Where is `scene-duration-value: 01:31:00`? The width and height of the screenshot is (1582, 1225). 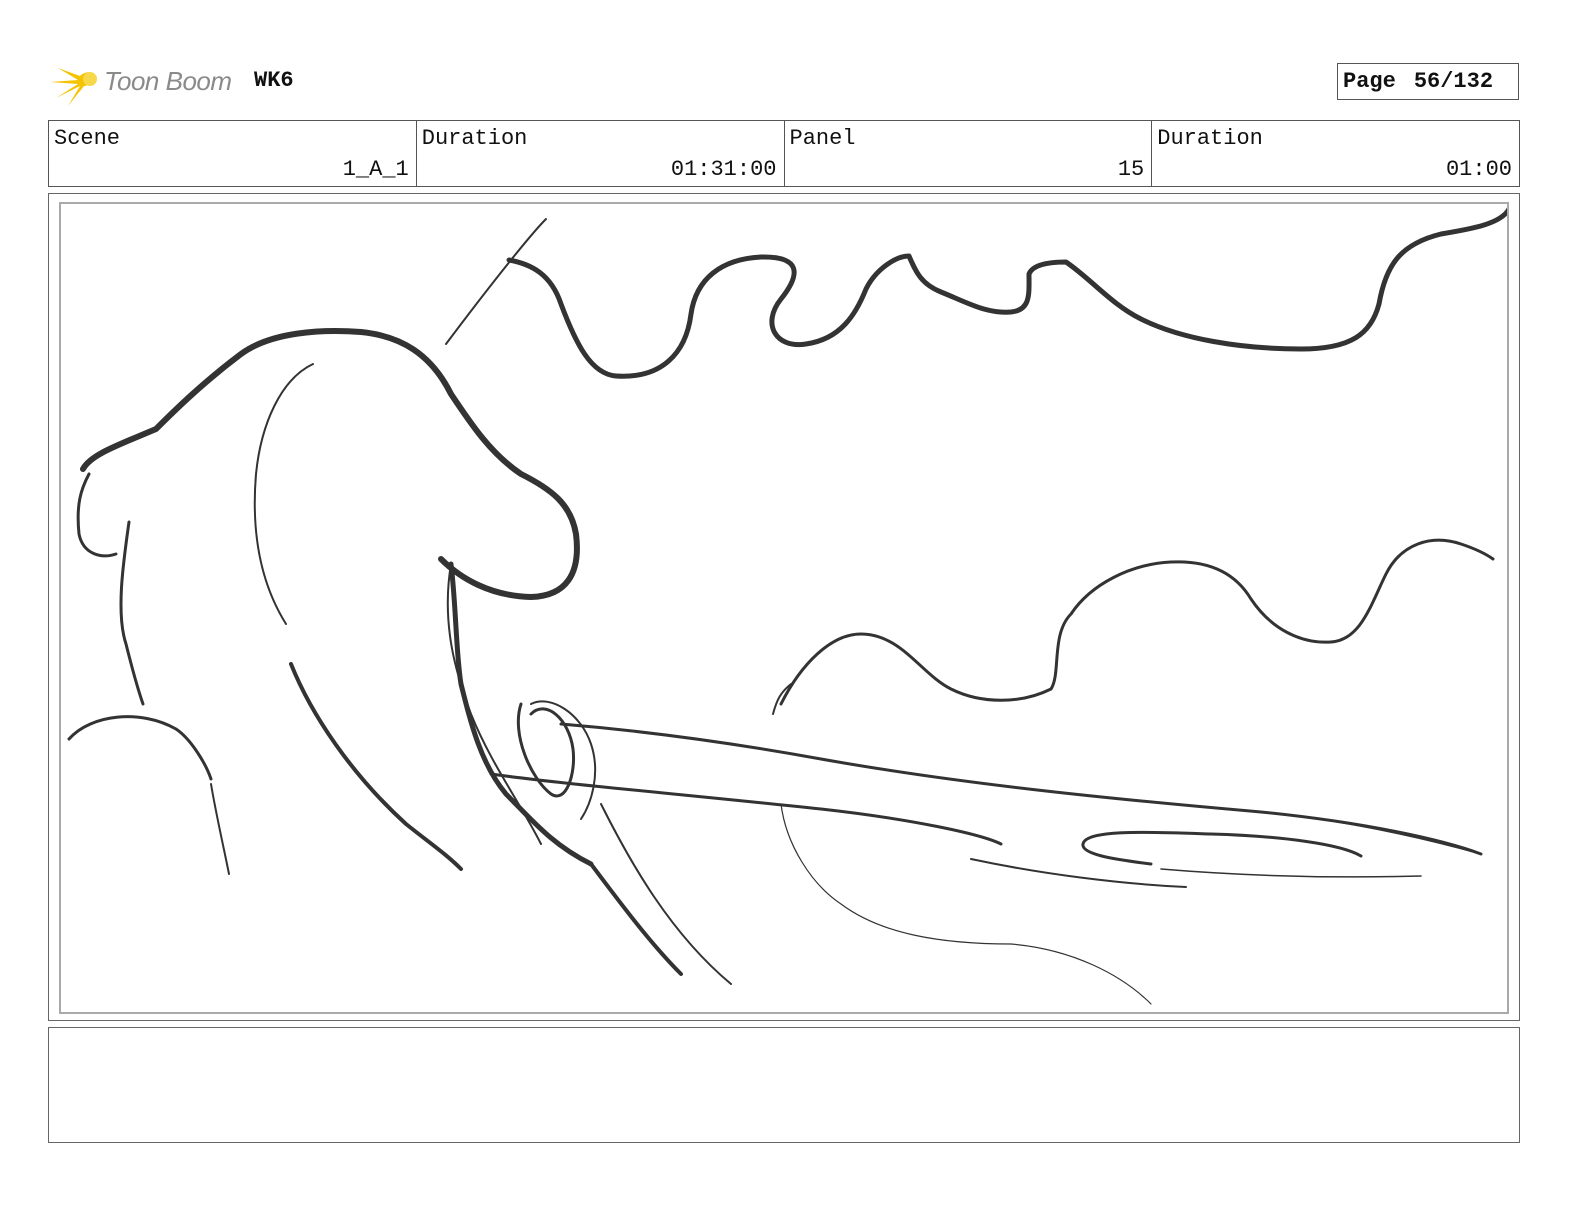
scene-duration-value: 01:31:00 is located at coordinates (723, 169).